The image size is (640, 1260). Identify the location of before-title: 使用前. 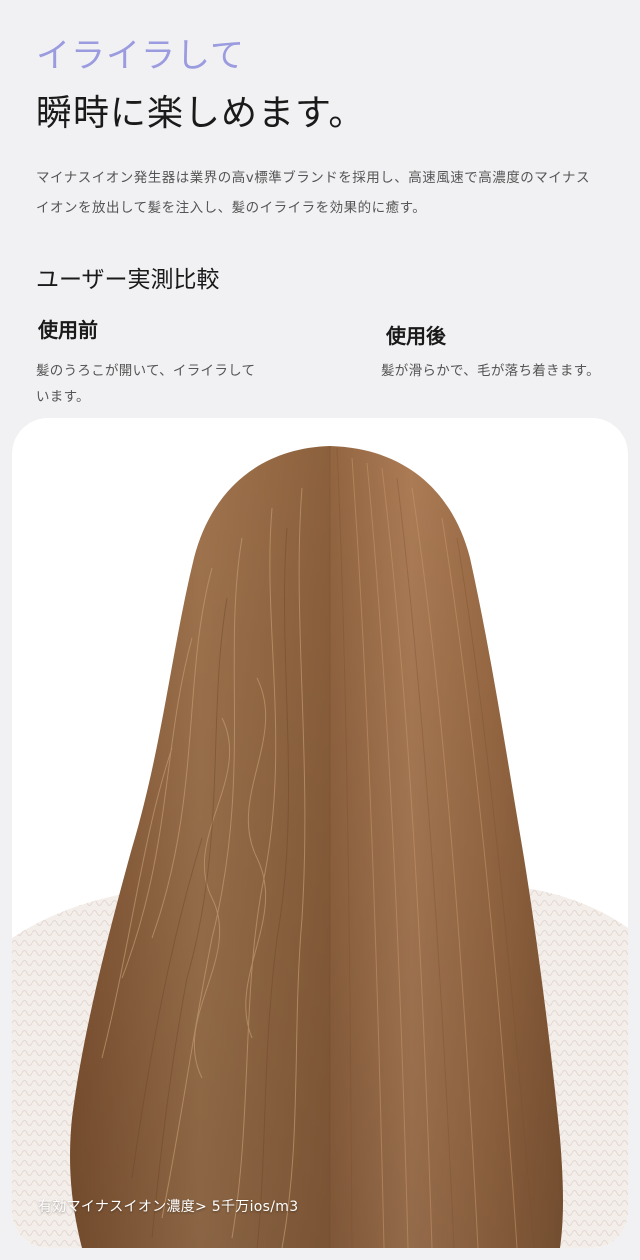
(68, 330).